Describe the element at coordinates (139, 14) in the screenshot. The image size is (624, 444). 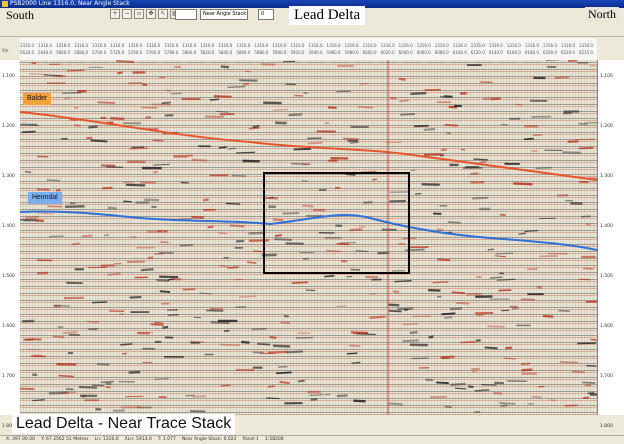
I see `zoom-box-icon: ▫` at that location.